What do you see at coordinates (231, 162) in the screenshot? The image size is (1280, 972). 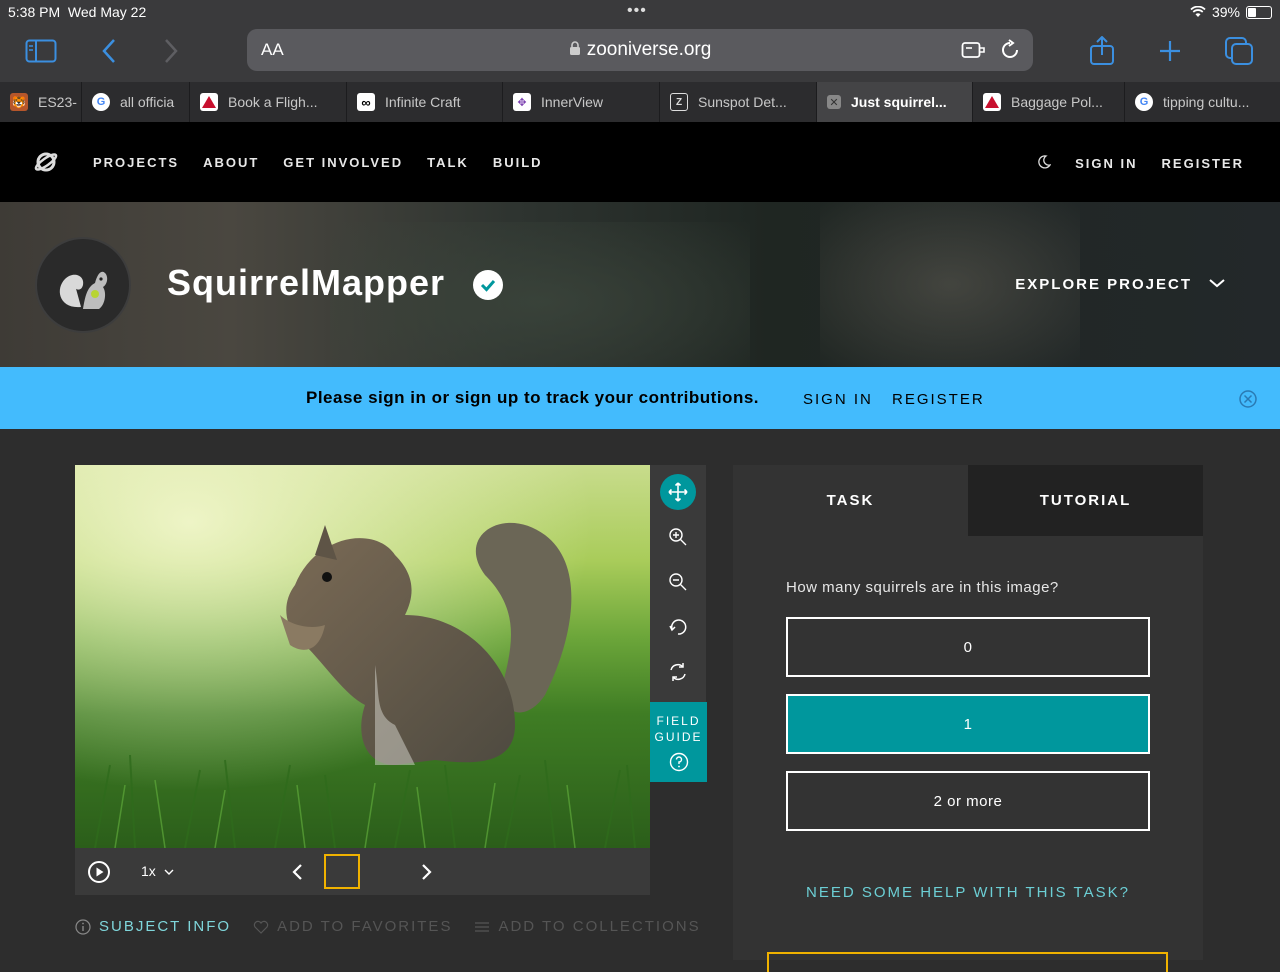 I see `nav-about: ABOUT` at bounding box center [231, 162].